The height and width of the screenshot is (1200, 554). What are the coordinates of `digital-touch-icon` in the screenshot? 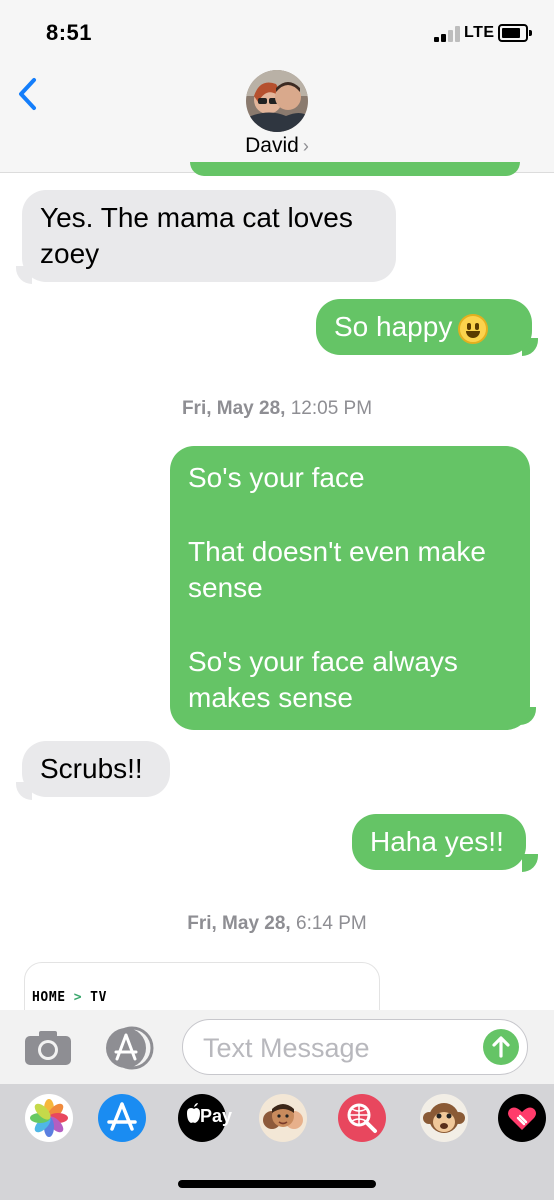 It's located at (522, 1118).